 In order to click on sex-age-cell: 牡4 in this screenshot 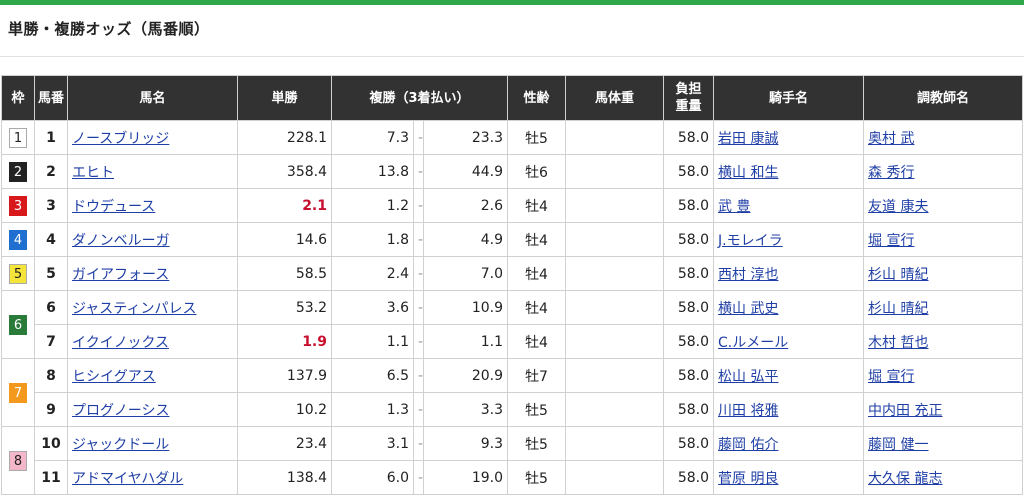, I will do `click(537, 239)`.